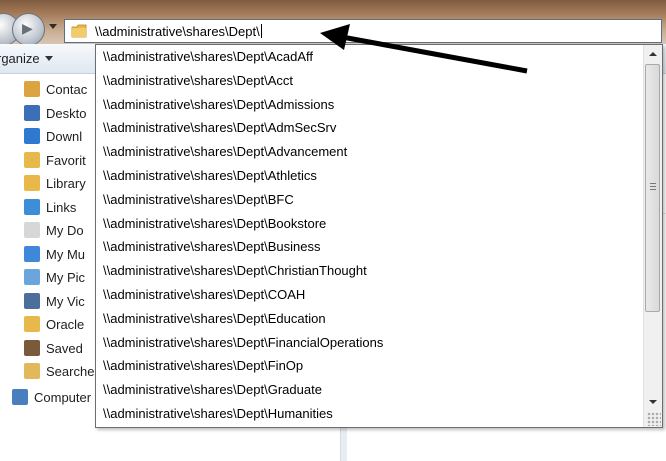 The height and width of the screenshot is (461, 666). Describe the element at coordinates (335, 37) in the screenshot. I see `arrow-head-icon` at that location.